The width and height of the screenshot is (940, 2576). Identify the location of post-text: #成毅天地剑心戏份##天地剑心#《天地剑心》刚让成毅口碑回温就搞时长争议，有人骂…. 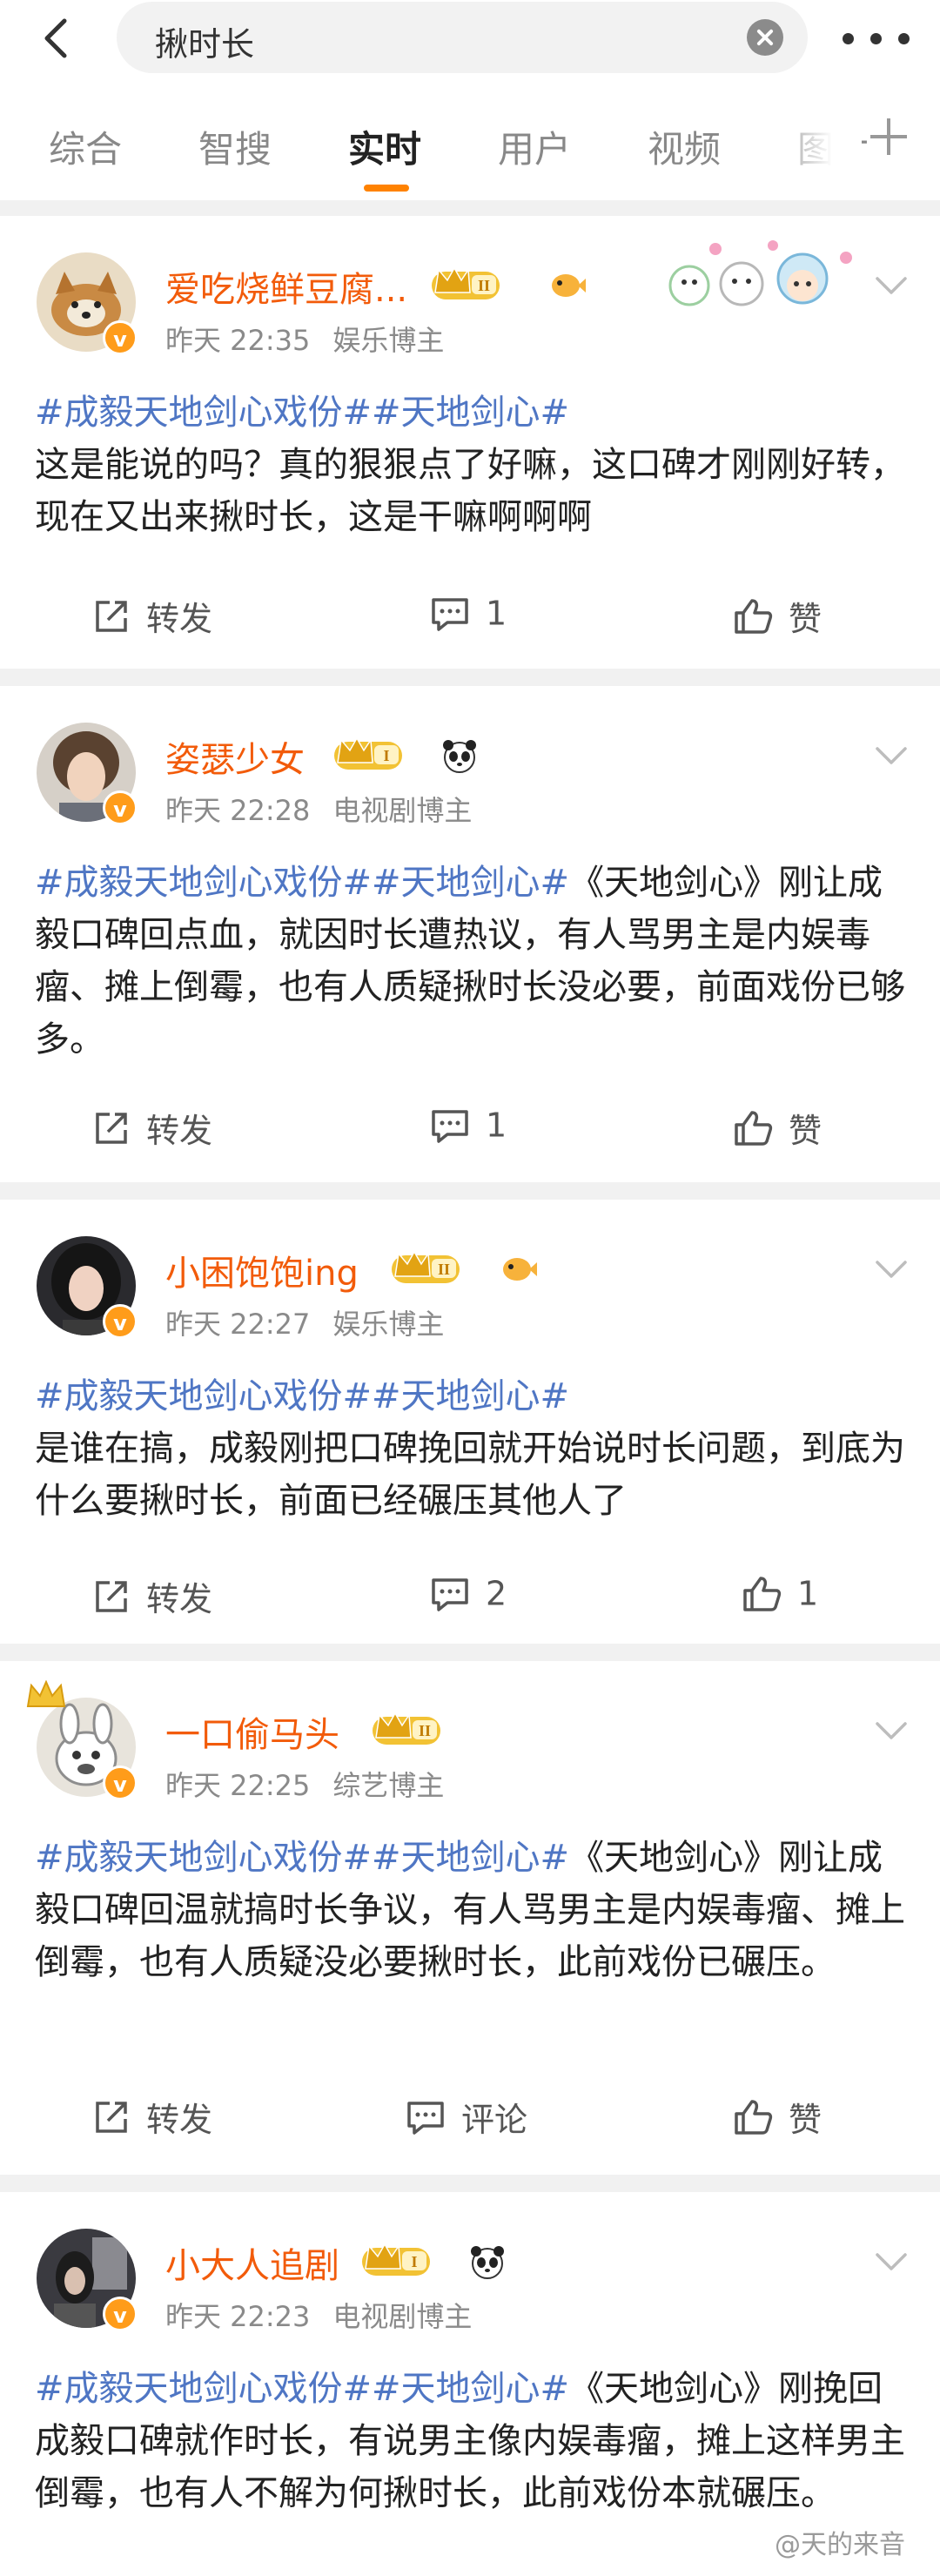
(474, 1910).